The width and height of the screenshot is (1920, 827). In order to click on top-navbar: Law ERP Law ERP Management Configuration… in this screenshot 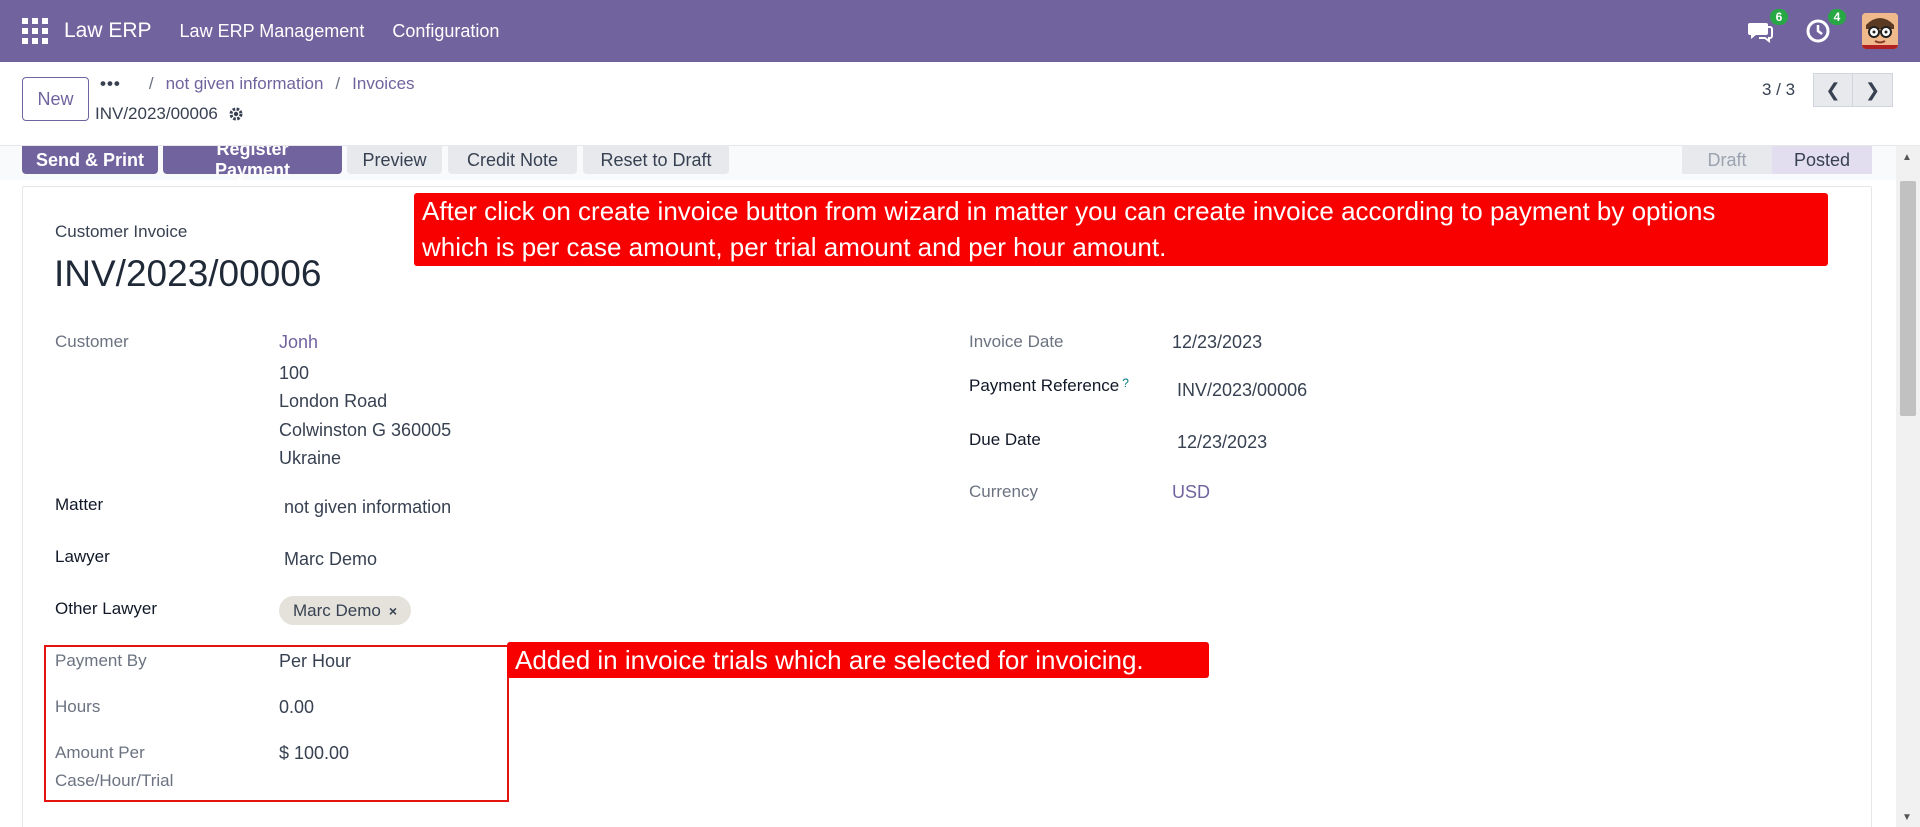, I will do `click(960, 31)`.